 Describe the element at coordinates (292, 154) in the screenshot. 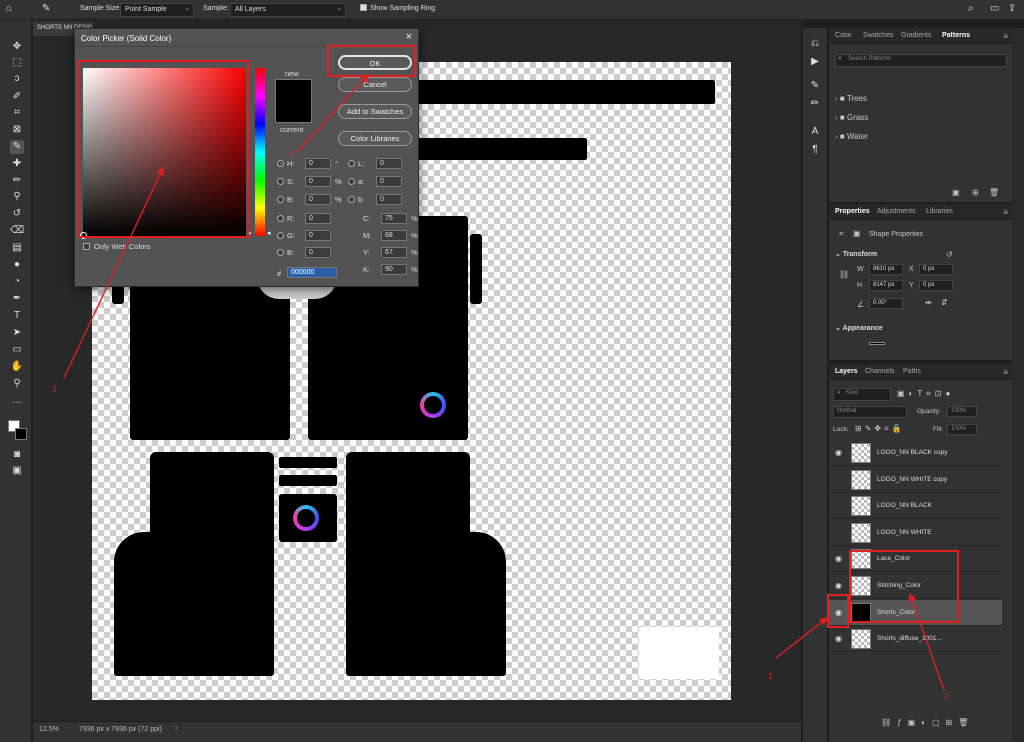

I see `annotation-label-4: 4` at that location.